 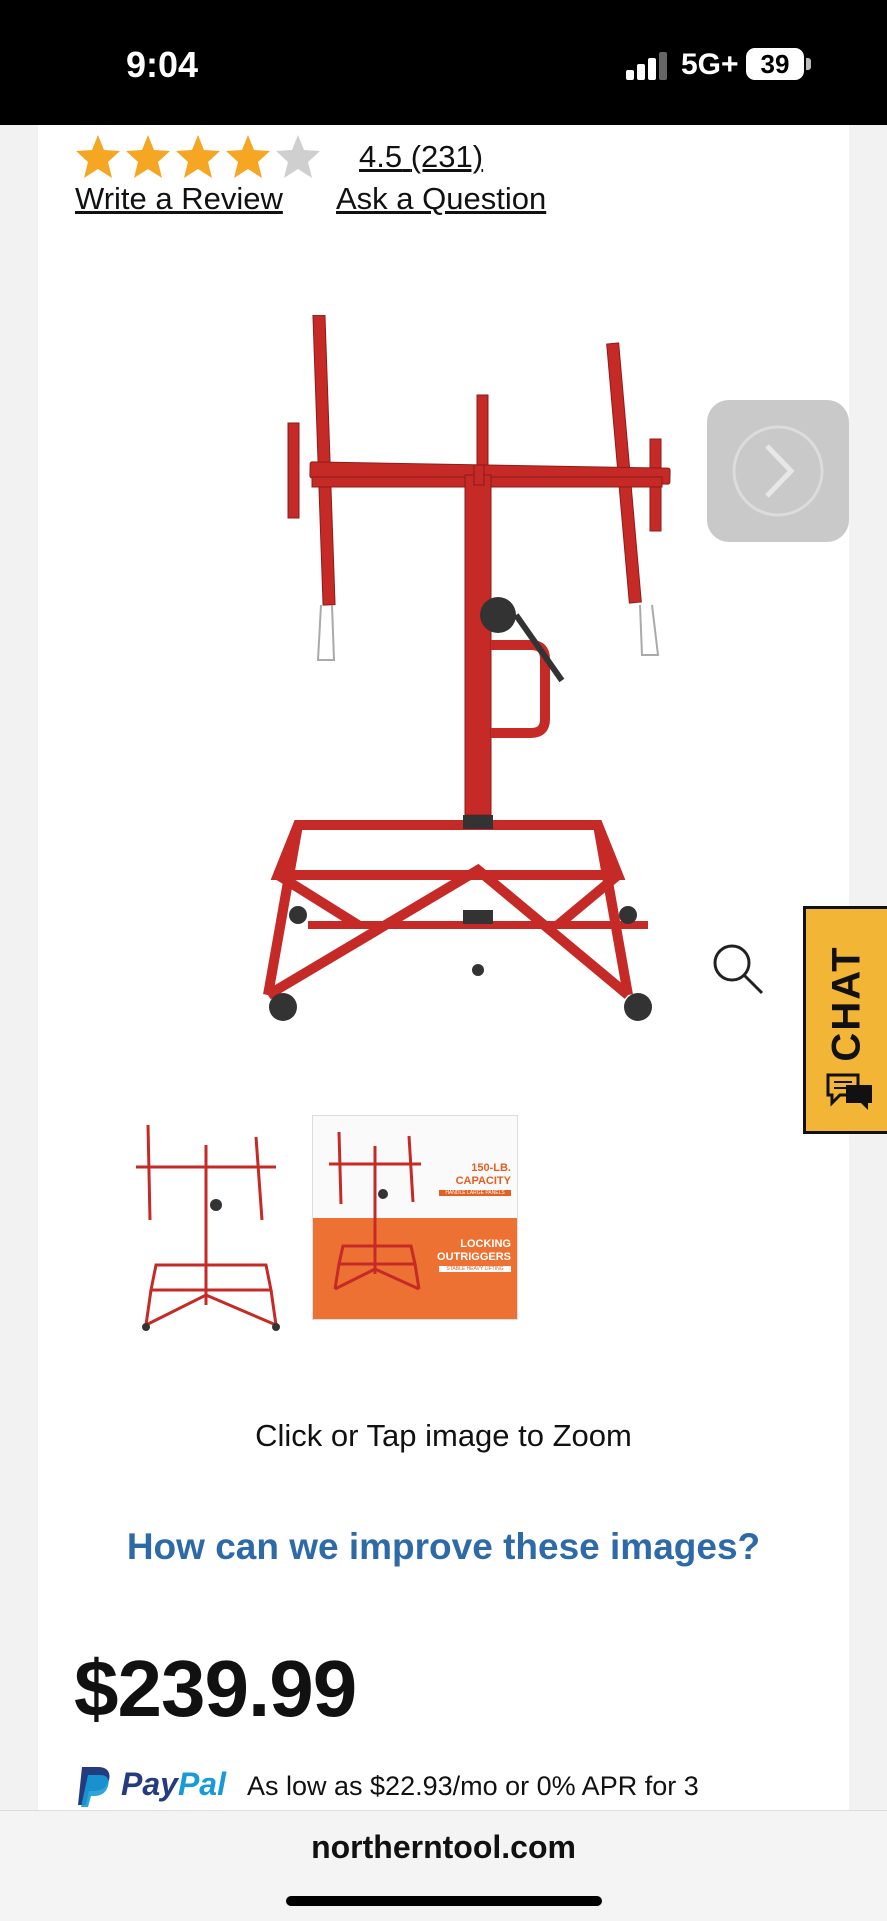 I want to click on chat-tab: CHAT, so click(x=845, y=1020).